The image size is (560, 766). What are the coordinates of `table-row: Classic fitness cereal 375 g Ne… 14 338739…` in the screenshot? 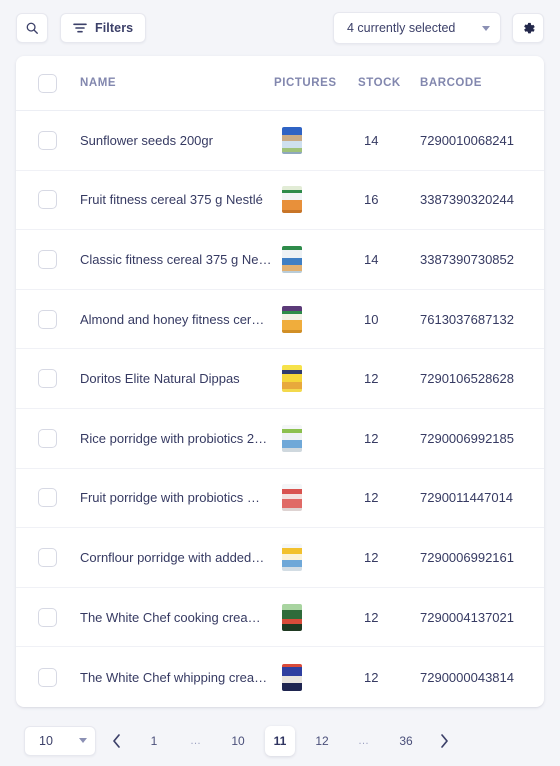 It's located at (280, 260).